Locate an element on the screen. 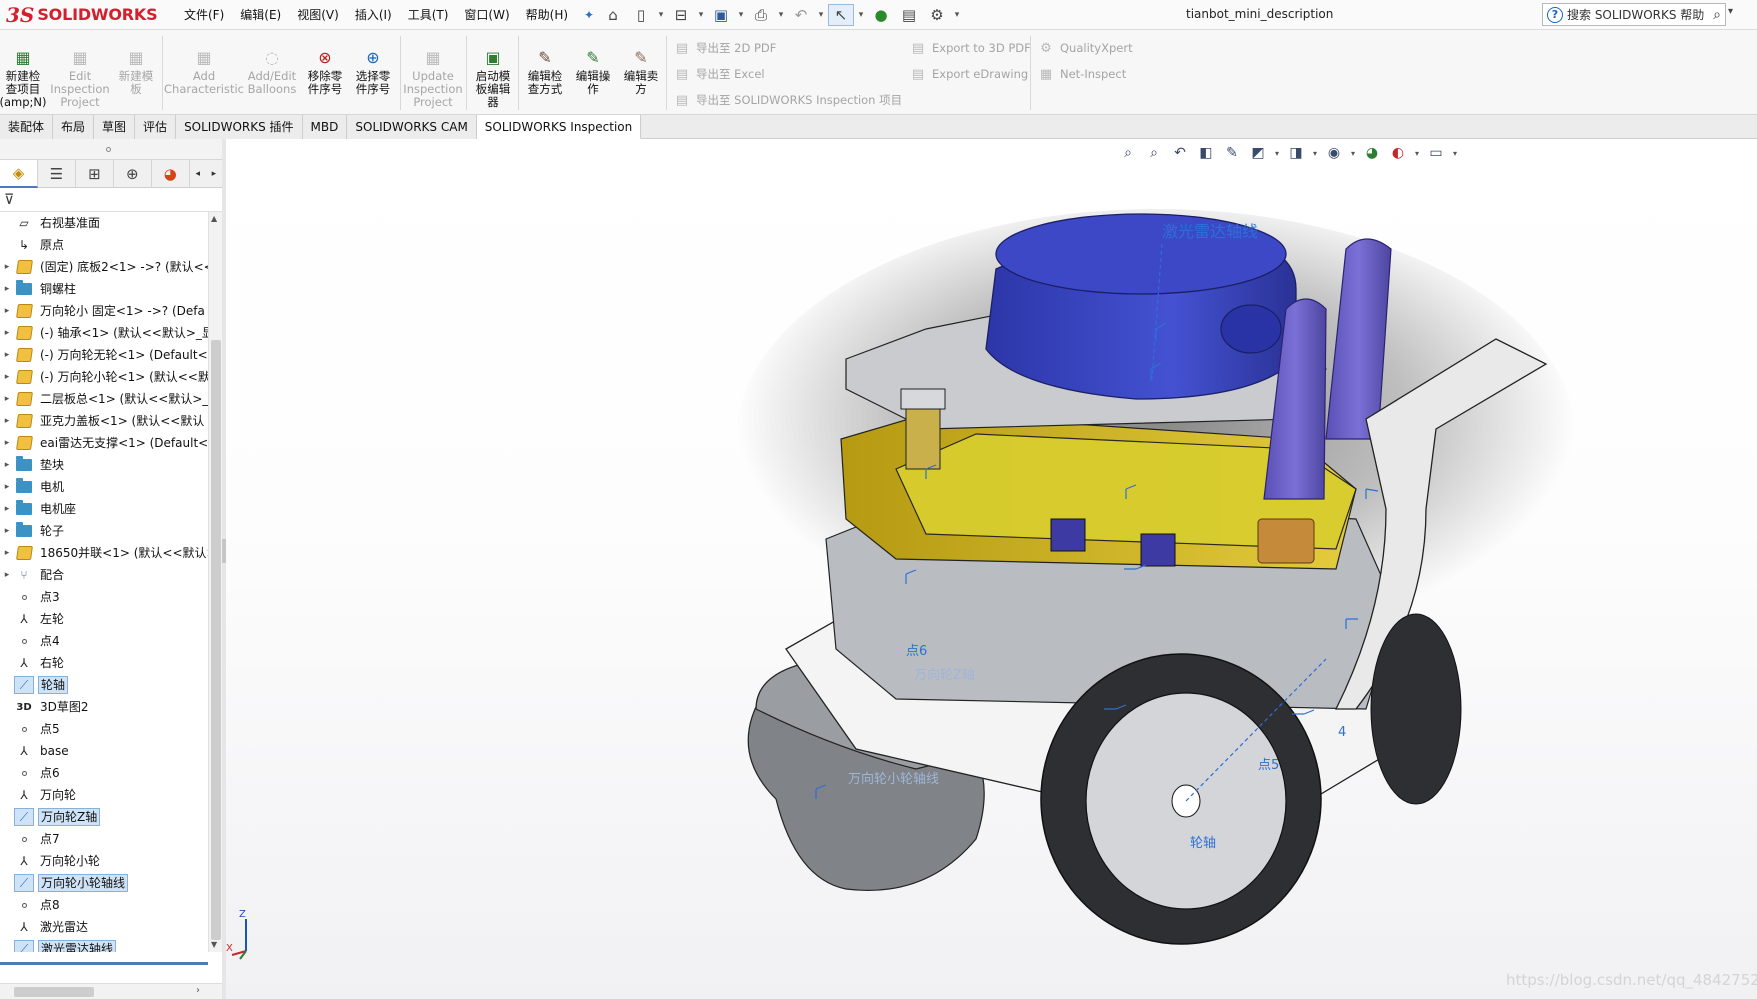 The image size is (1757, 999). update-inspection-project-button: ▦ Update Inspection Project is located at coordinates (432, 70).